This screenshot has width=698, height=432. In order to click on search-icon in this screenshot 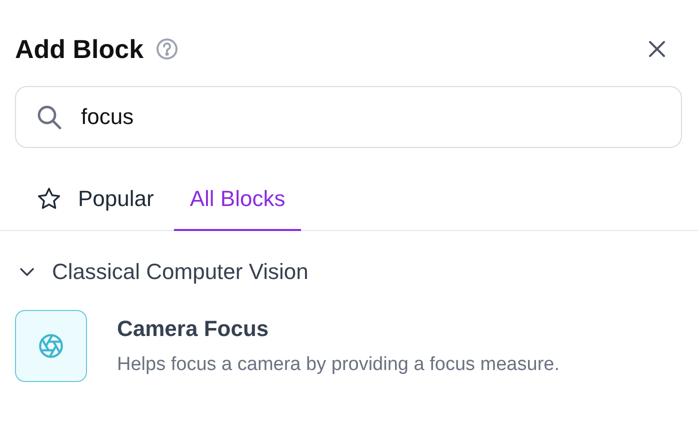, I will do `click(49, 117)`.